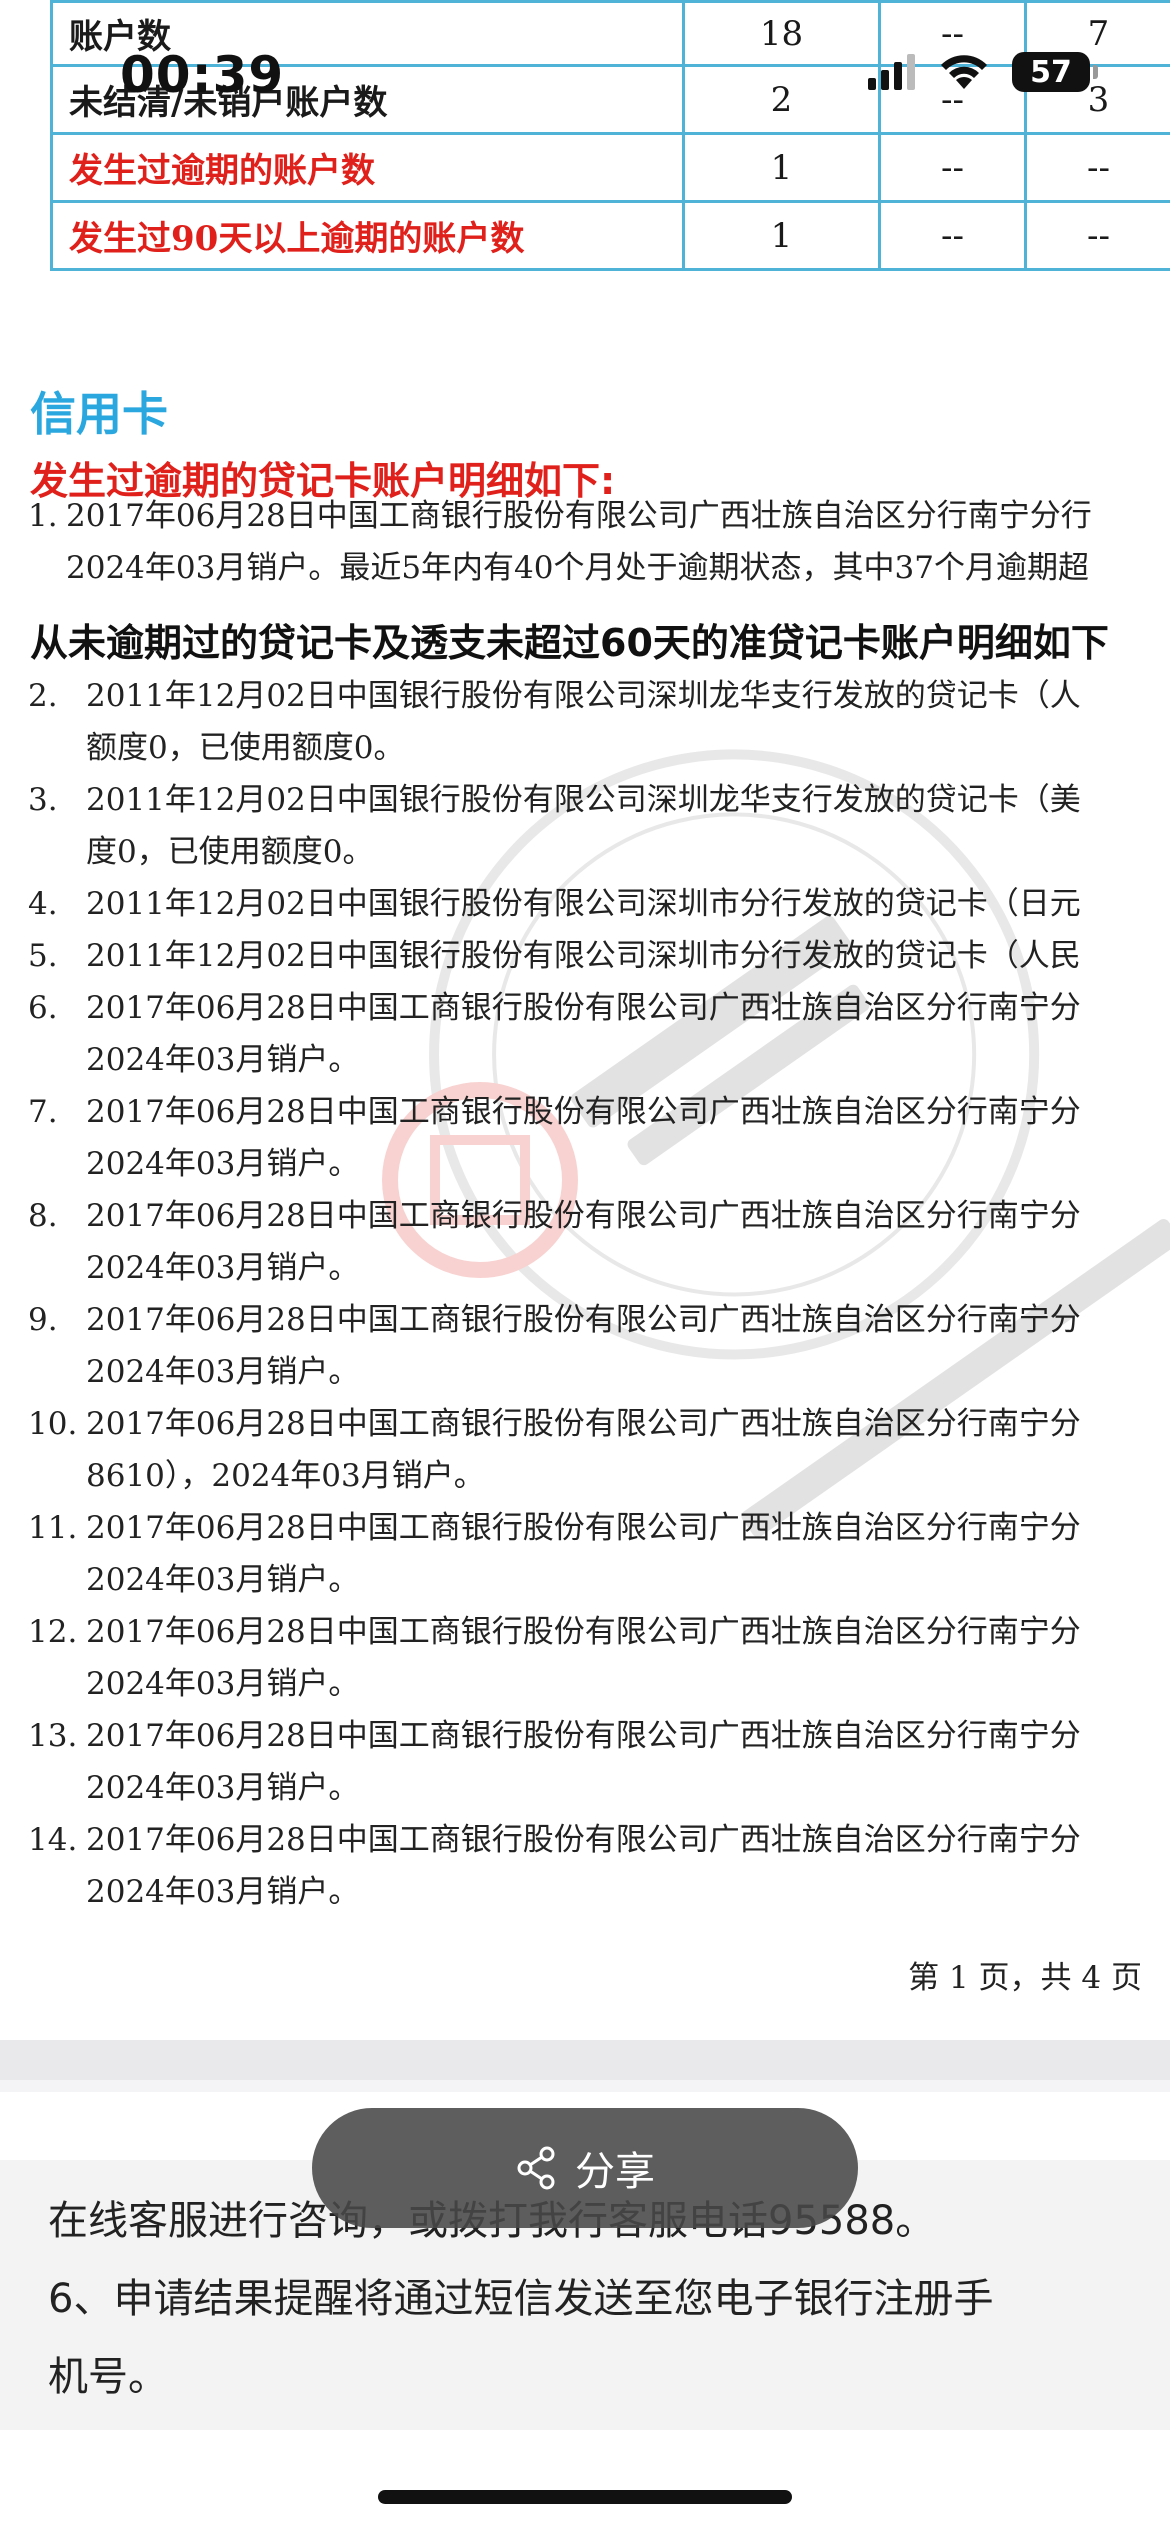  Describe the element at coordinates (585, 2086) in the screenshot. I see `page-separator-shadow` at that location.